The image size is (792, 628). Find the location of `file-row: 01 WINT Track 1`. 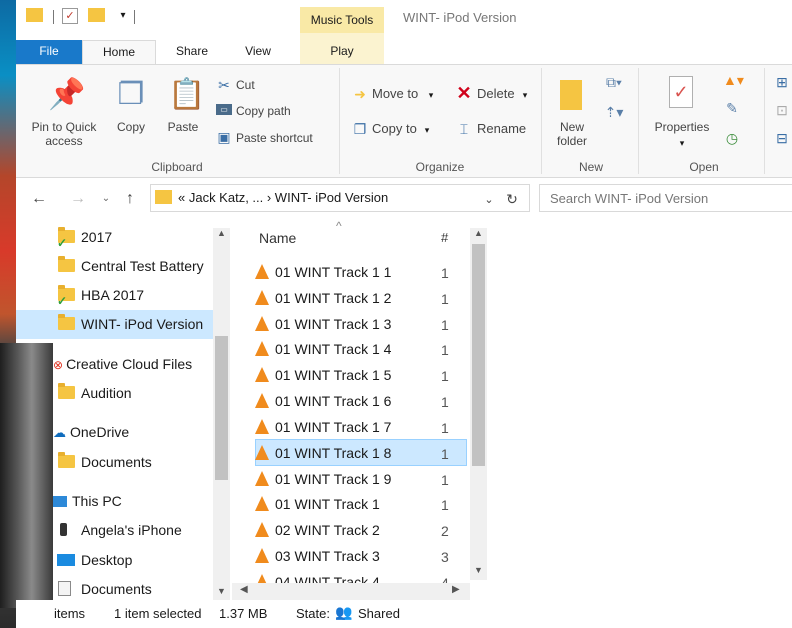

file-row: 01 WINT Track 1 is located at coordinates (361, 504).